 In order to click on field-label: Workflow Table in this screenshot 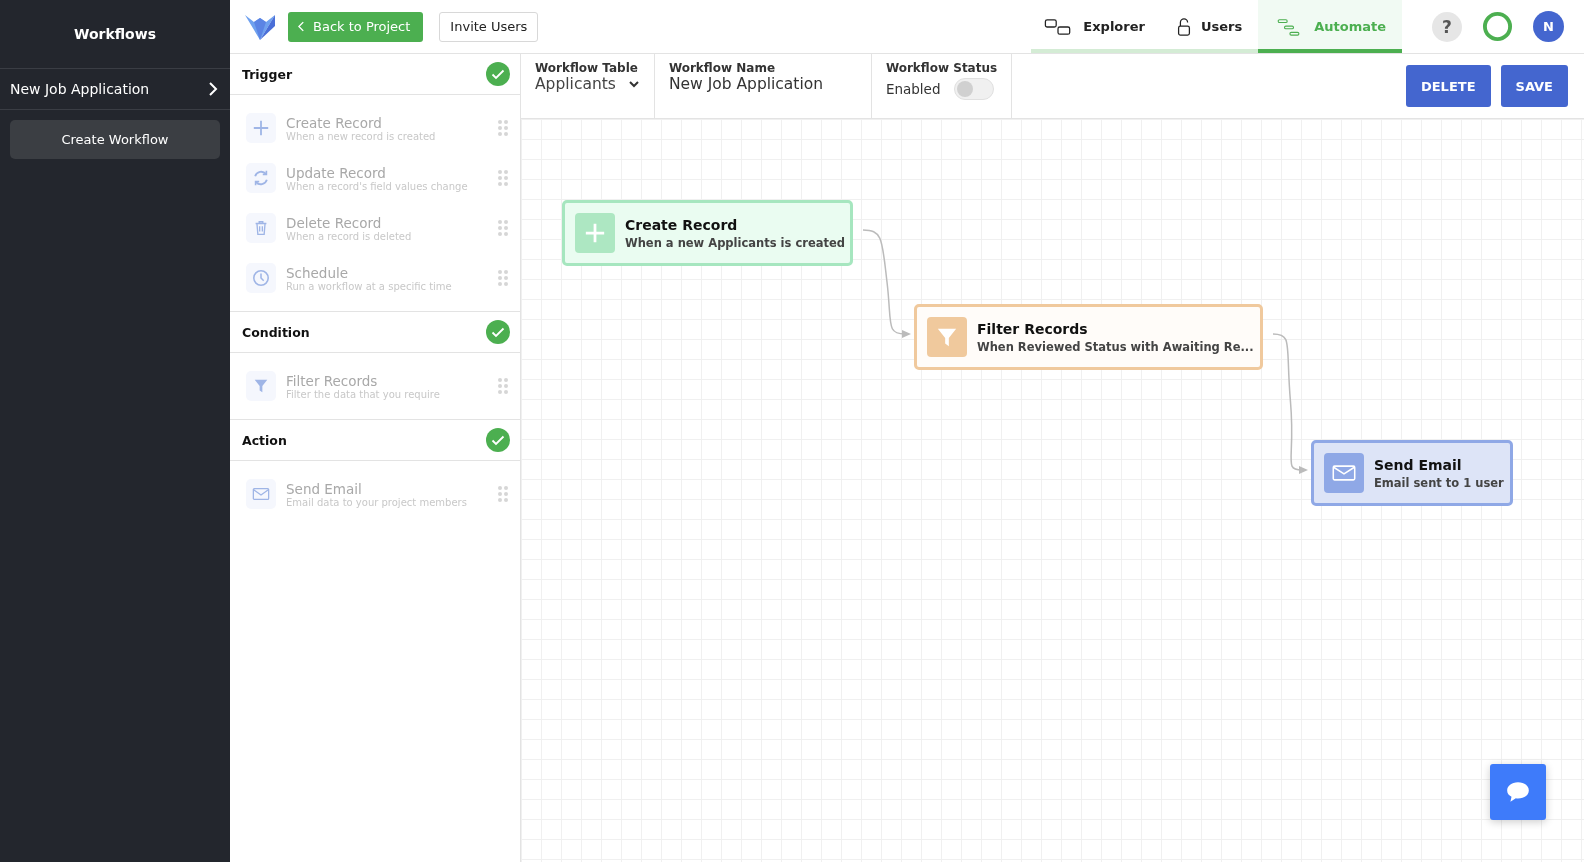, I will do `click(587, 68)`.